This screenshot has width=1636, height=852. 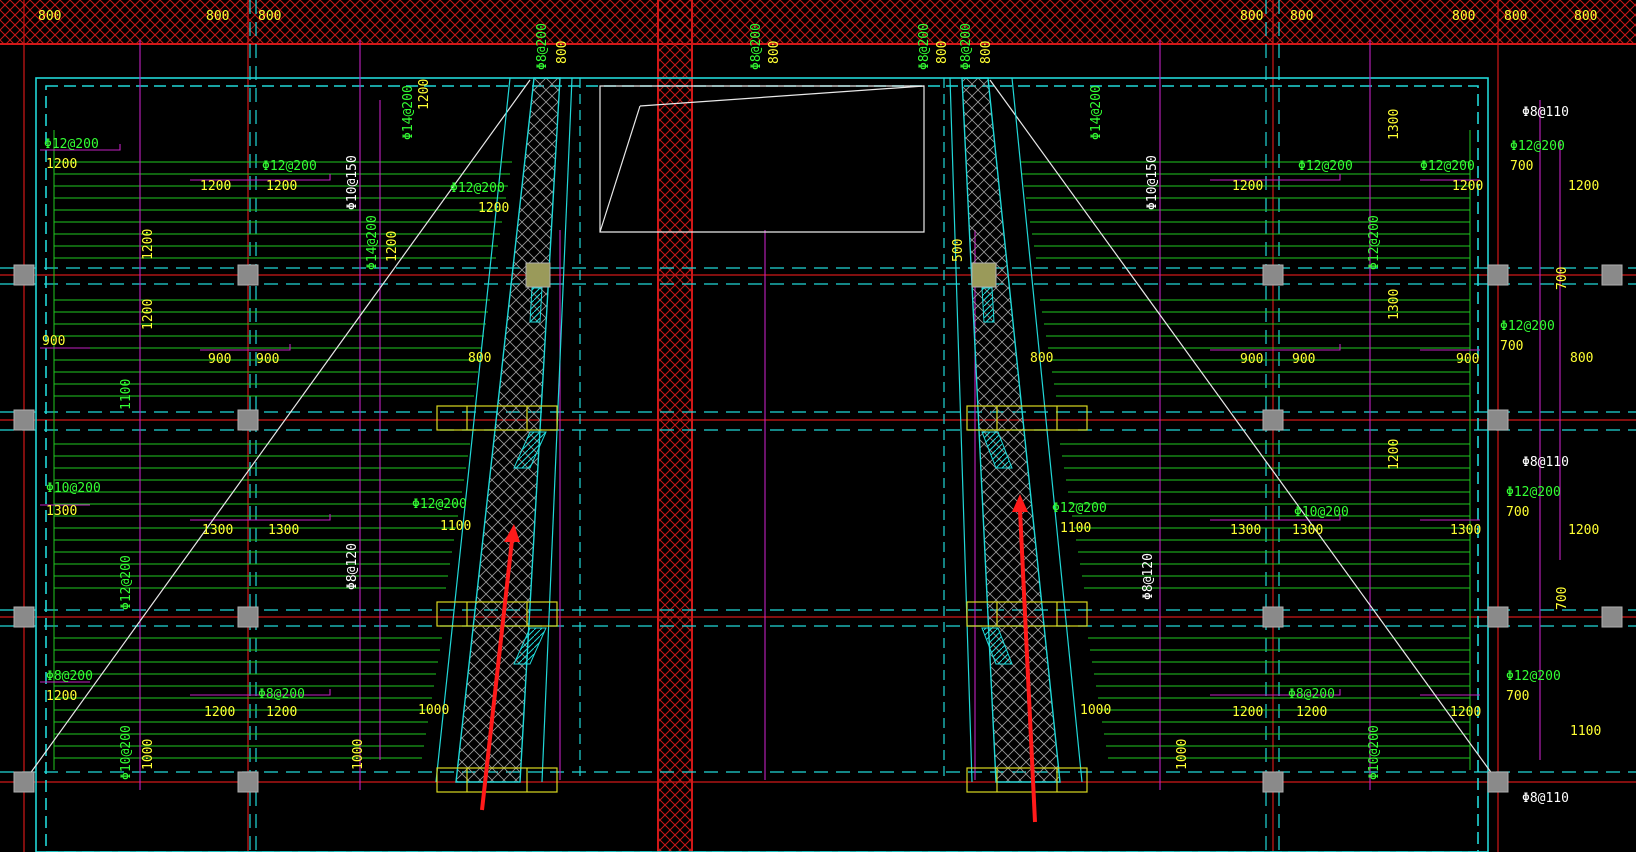 I want to click on label-r5: Φ12@200, so click(x=1325, y=166).